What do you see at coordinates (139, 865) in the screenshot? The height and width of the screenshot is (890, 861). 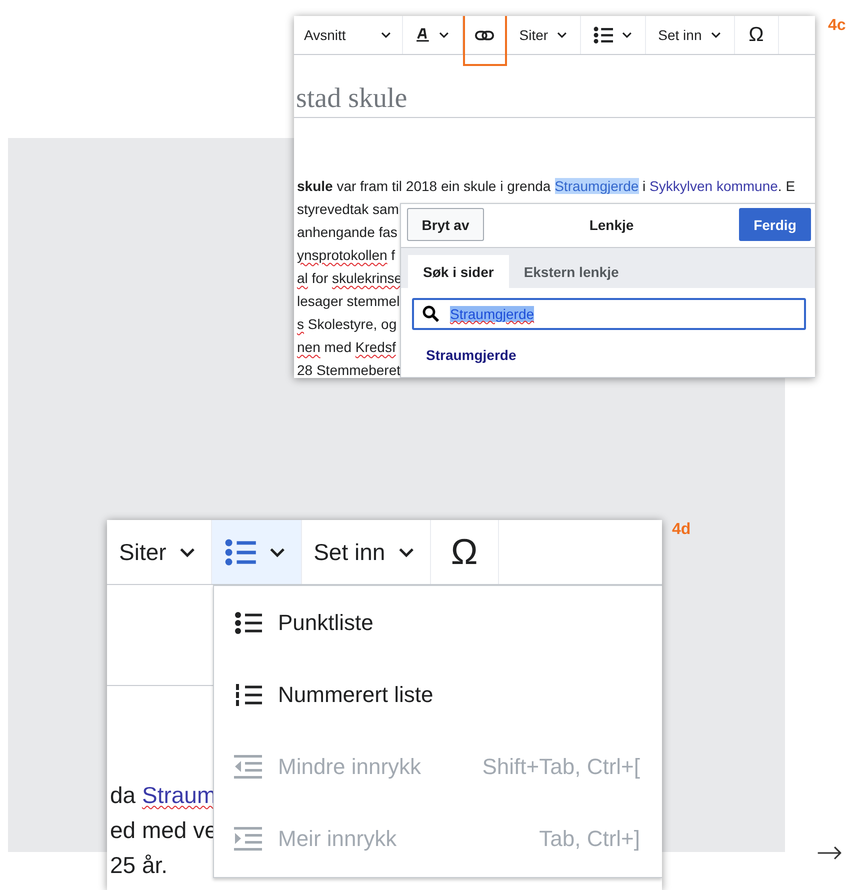 I see `paragraph-line: 25 år.` at bounding box center [139, 865].